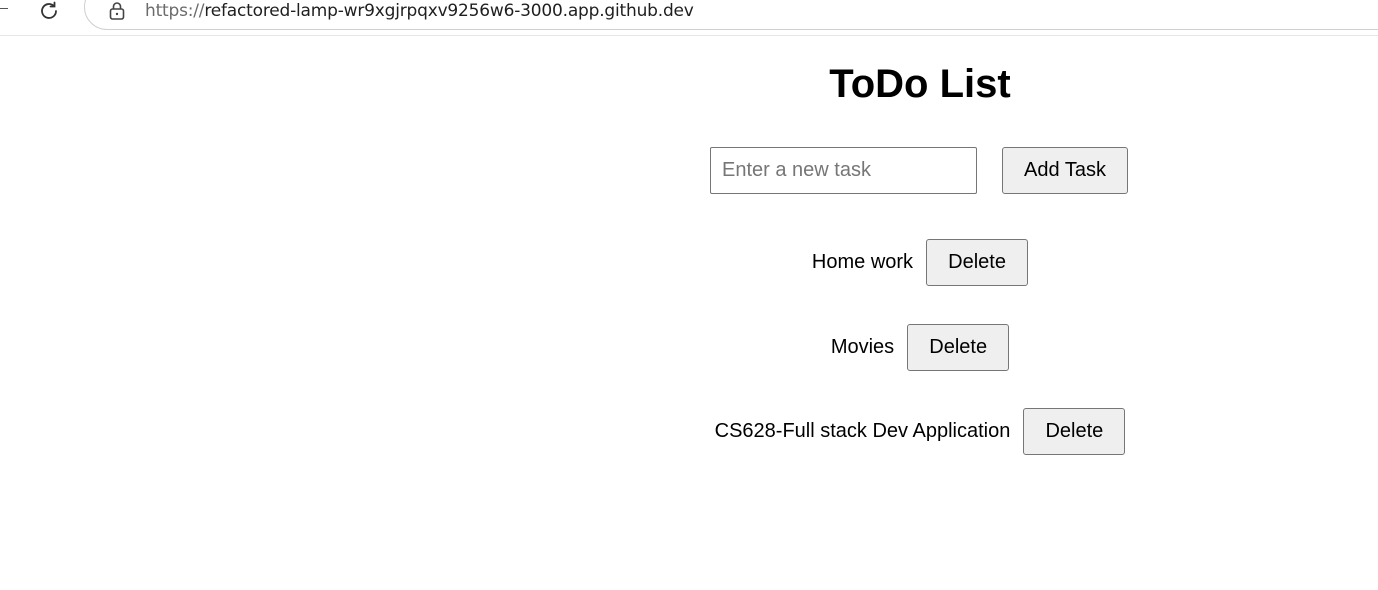 The width and height of the screenshot is (1378, 590). What do you see at coordinates (862, 262) in the screenshot?
I see `task-label: Home work` at bounding box center [862, 262].